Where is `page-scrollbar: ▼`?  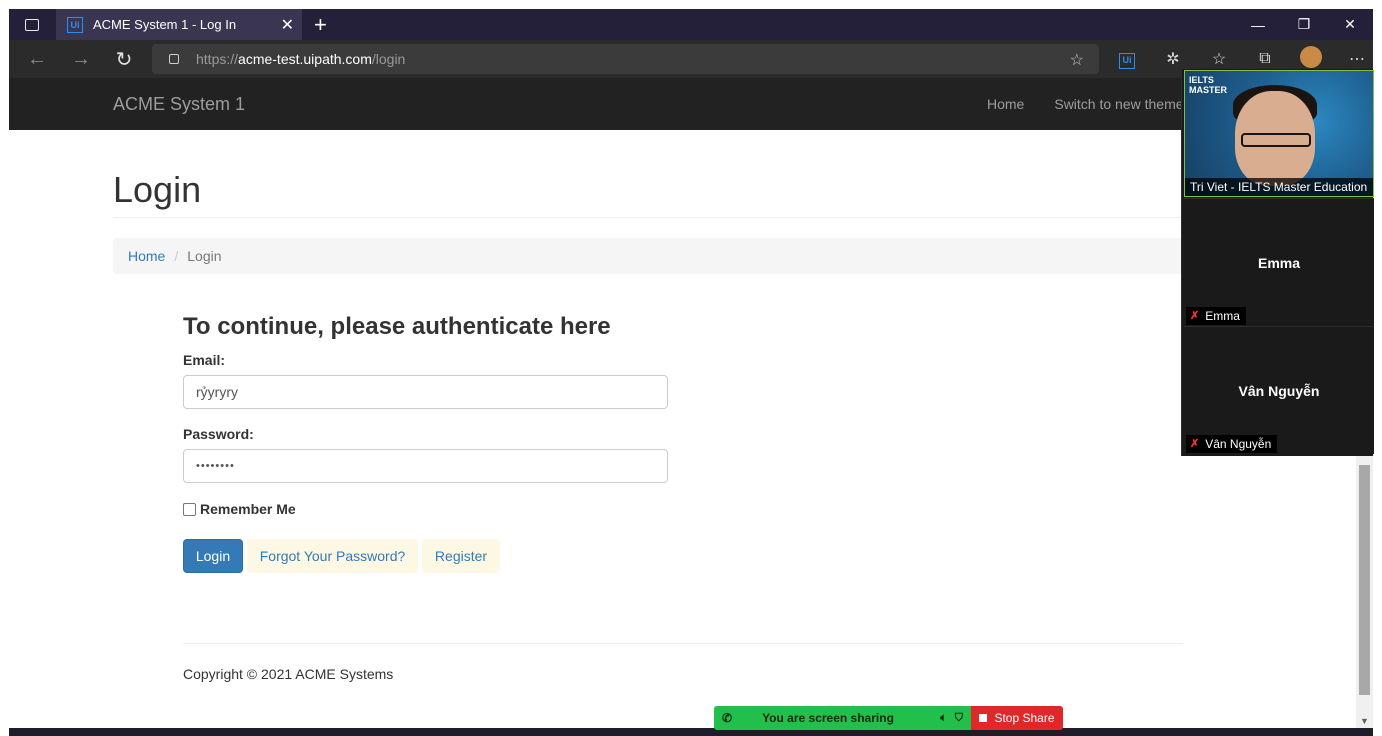 page-scrollbar: ▼ is located at coordinates (1364, 591).